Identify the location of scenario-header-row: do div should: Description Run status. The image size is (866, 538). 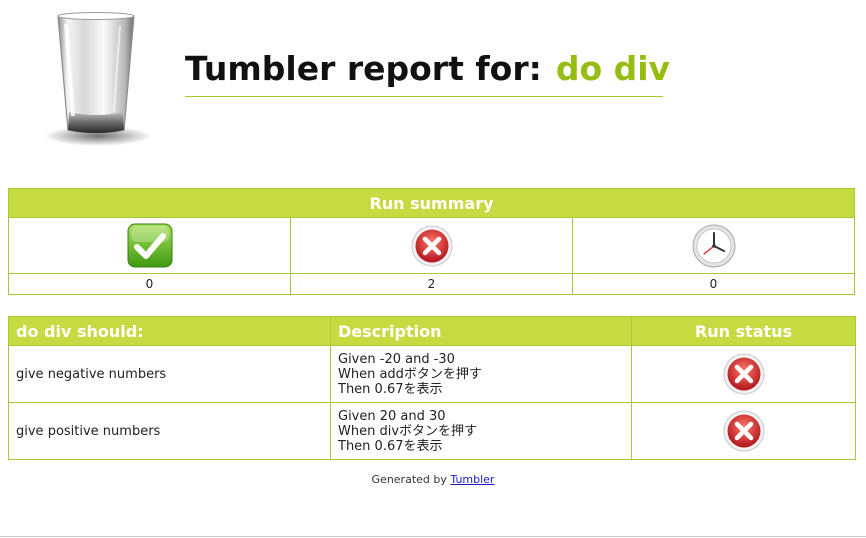
(432, 331).